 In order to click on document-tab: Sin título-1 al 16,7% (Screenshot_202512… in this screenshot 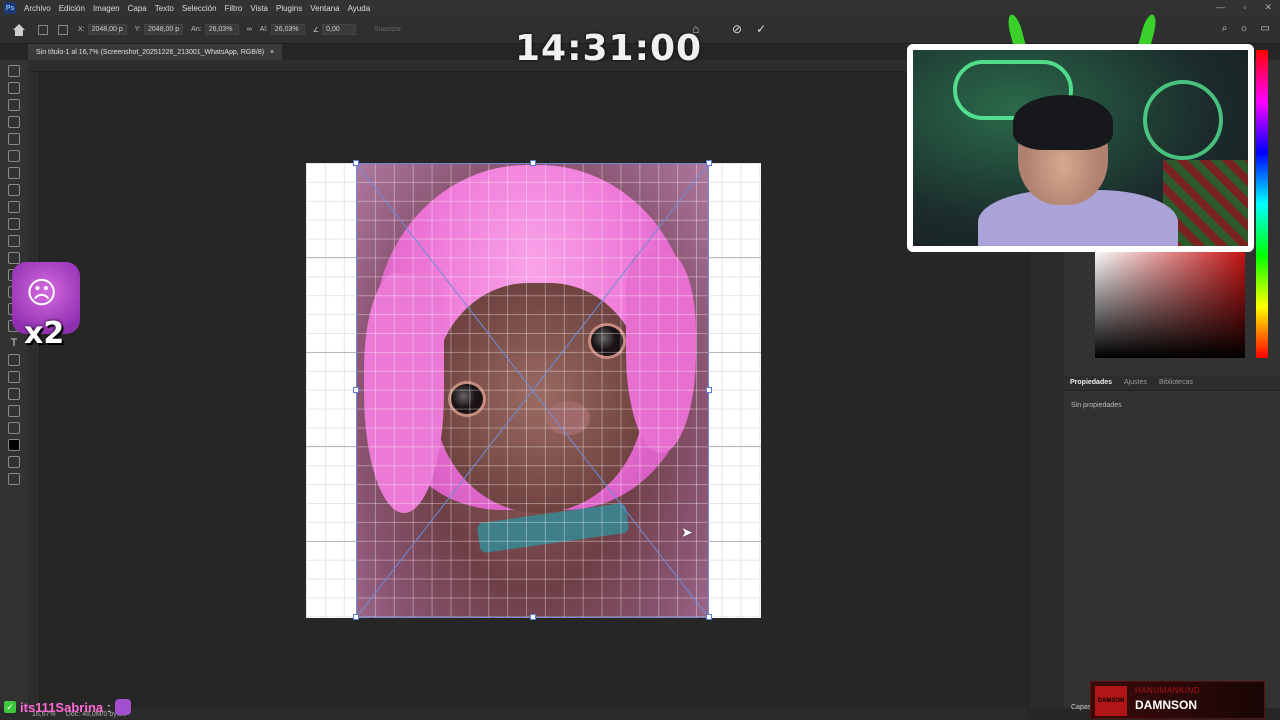, I will do `click(155, 52)`.